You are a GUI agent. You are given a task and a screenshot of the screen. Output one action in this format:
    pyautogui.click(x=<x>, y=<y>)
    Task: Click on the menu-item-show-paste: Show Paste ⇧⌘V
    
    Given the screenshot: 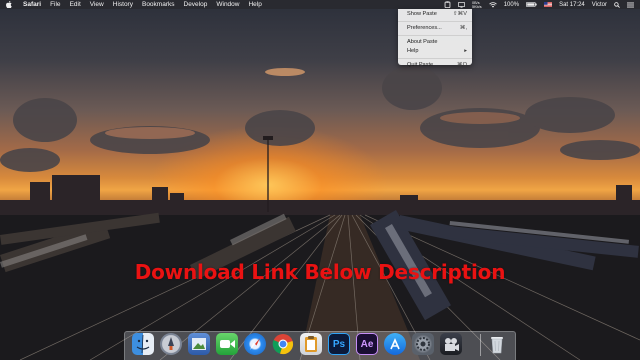 What is the action you would take?
    pyautogui.click(x=435, y=14)
    